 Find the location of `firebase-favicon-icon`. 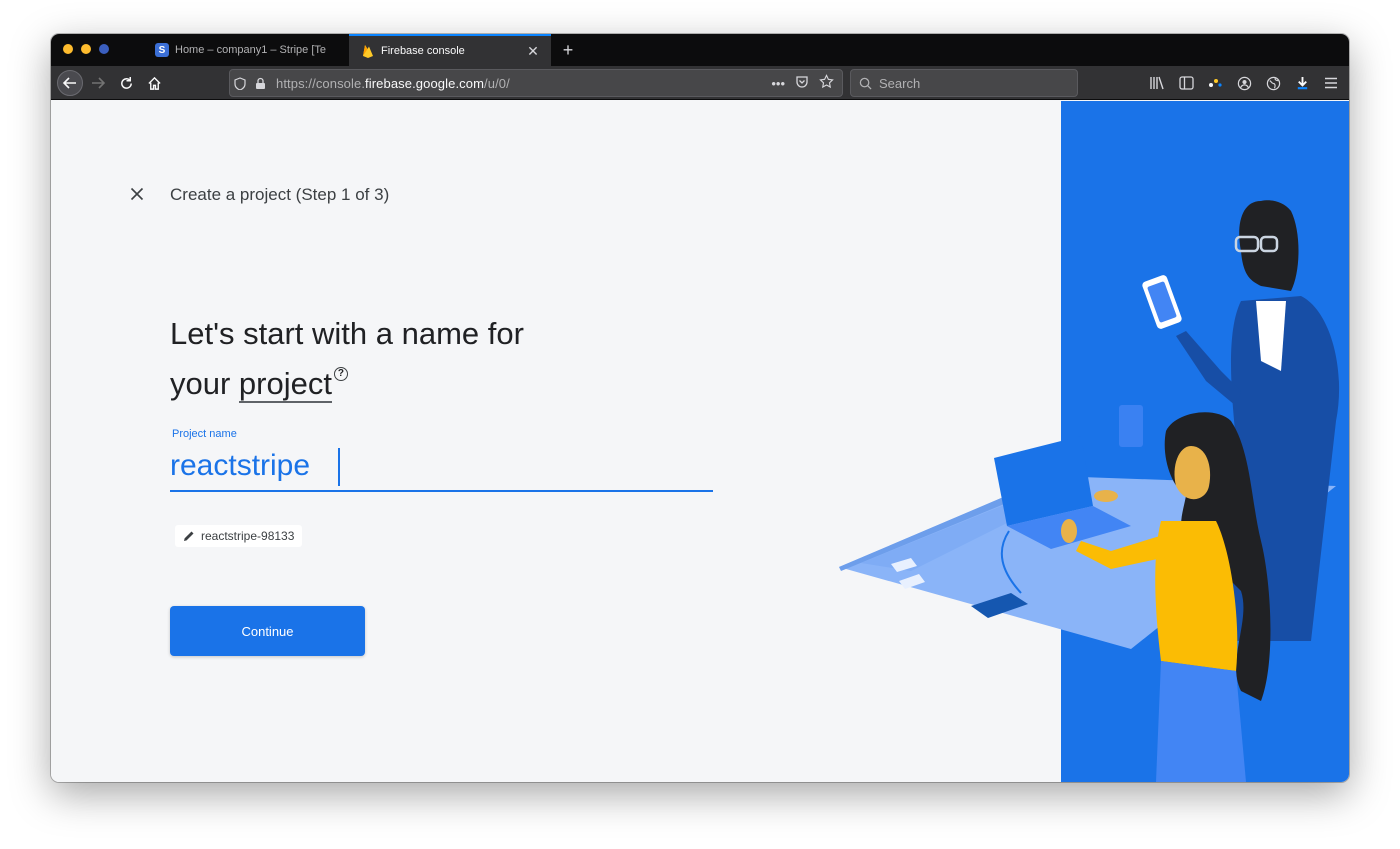

firebase-favicon-icon is located at coordinates (368, 51).